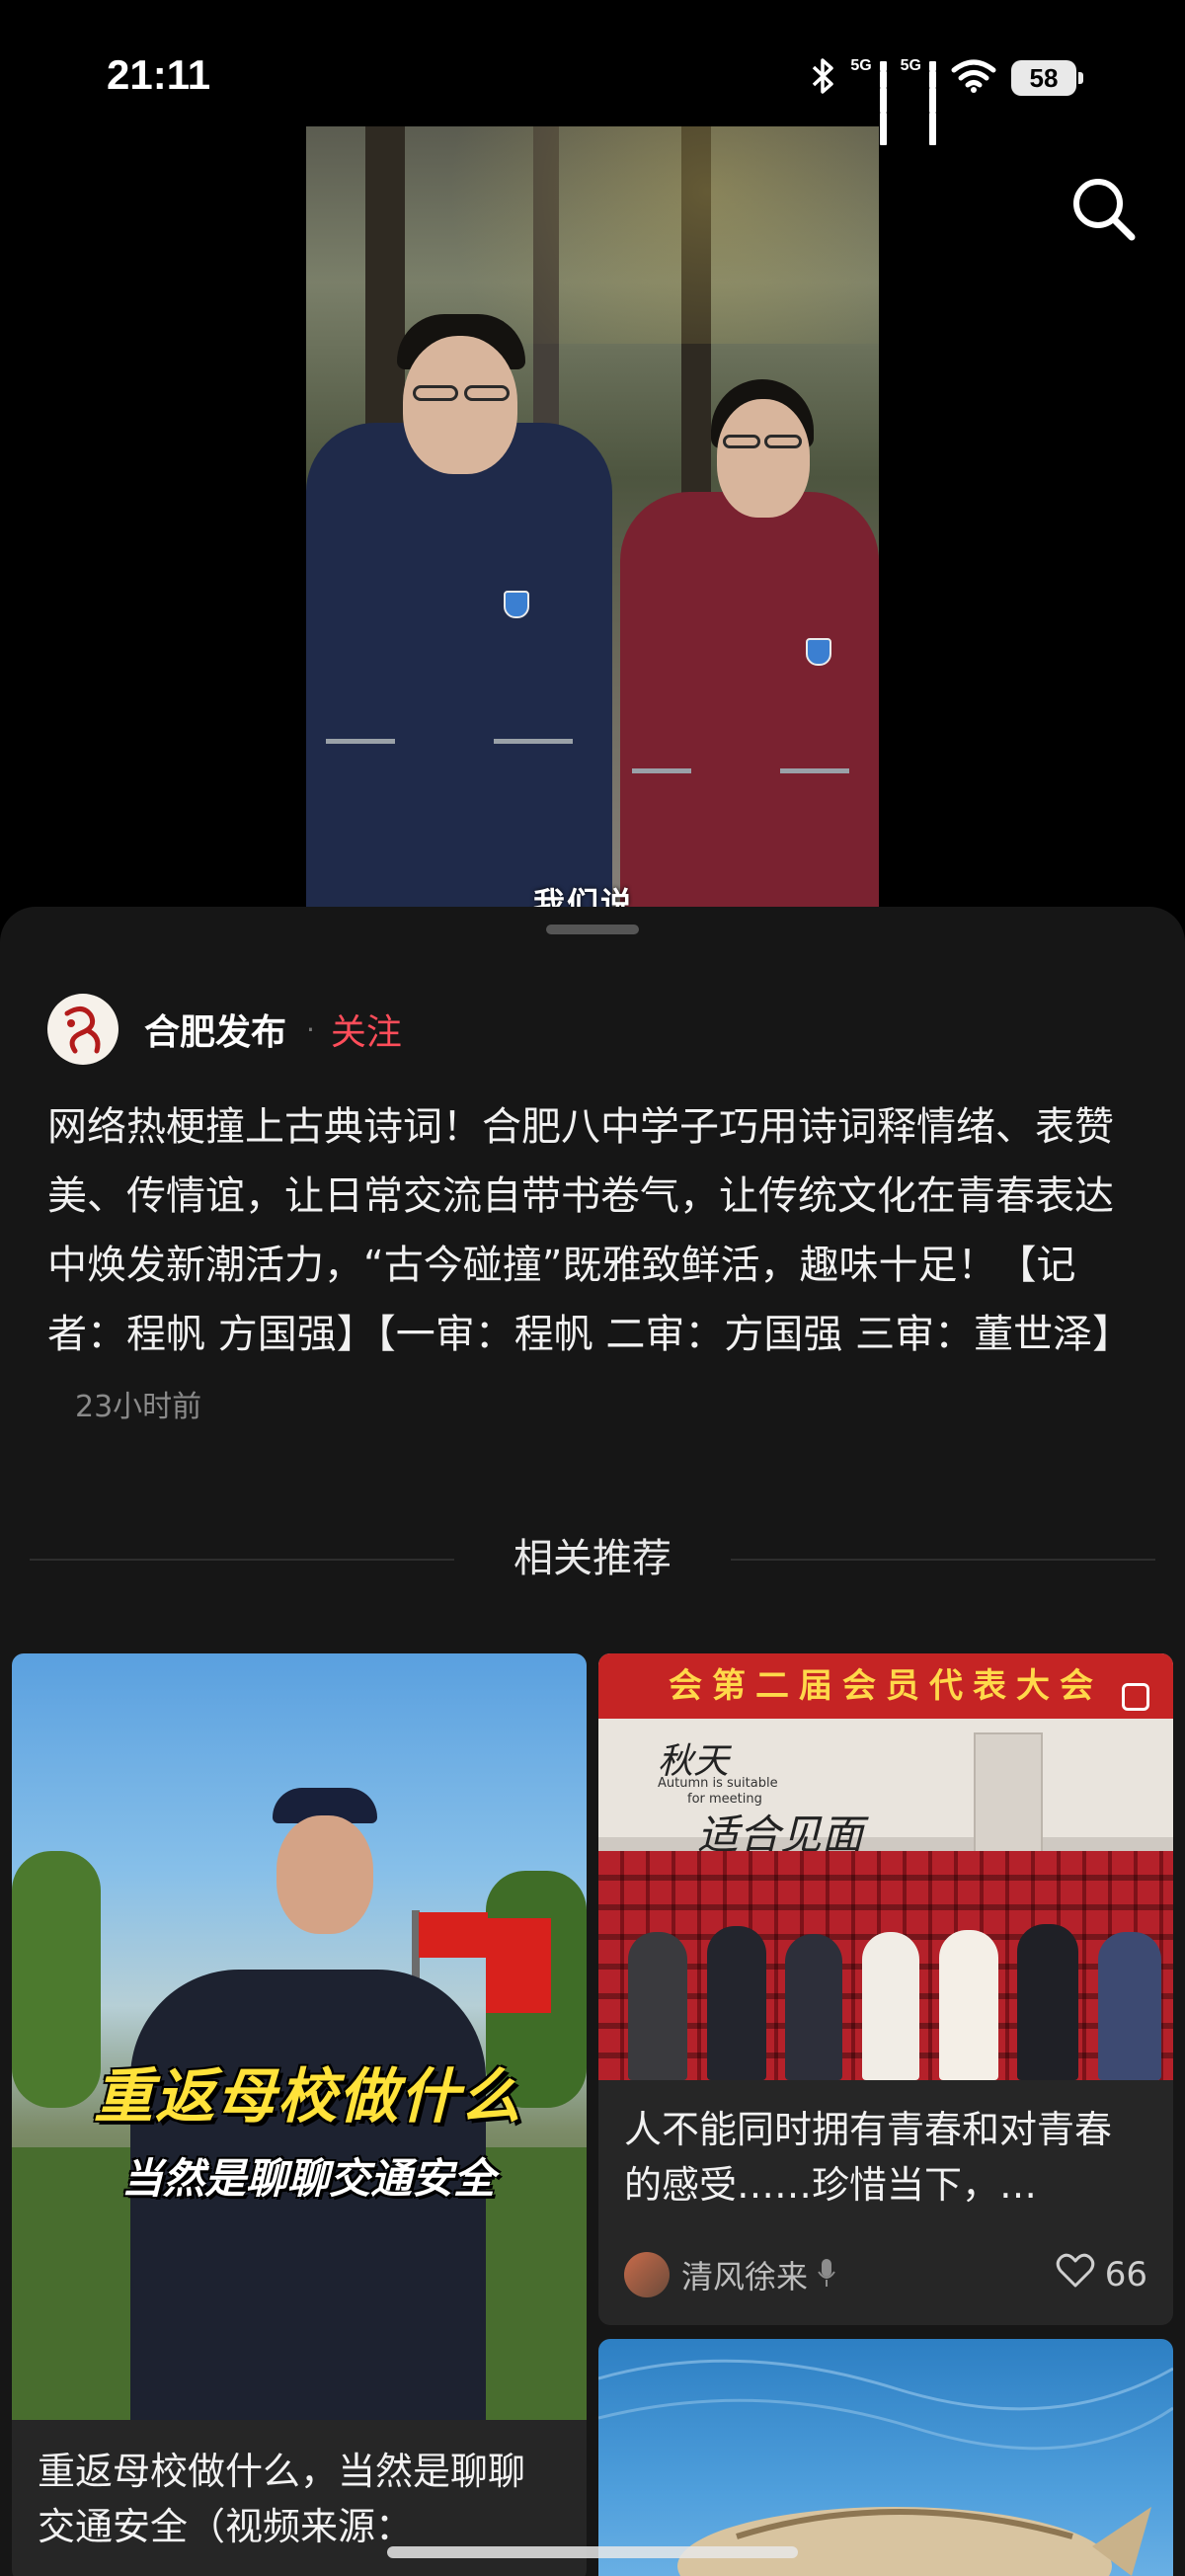 The image size is (1185, 2576). What do you see at coordinates (367, 1029) in the screenshot?
I see `follow-button: 关注` at bounding box center [367, 1029].